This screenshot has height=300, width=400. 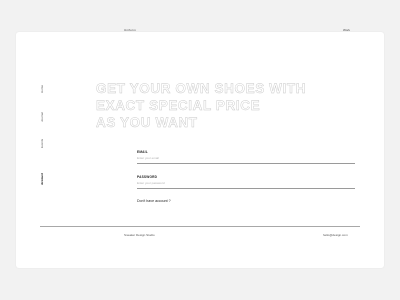 I want to click on hero-line-1: GET YOUR OWN SHOES WITH, so click(x=201, y=88).